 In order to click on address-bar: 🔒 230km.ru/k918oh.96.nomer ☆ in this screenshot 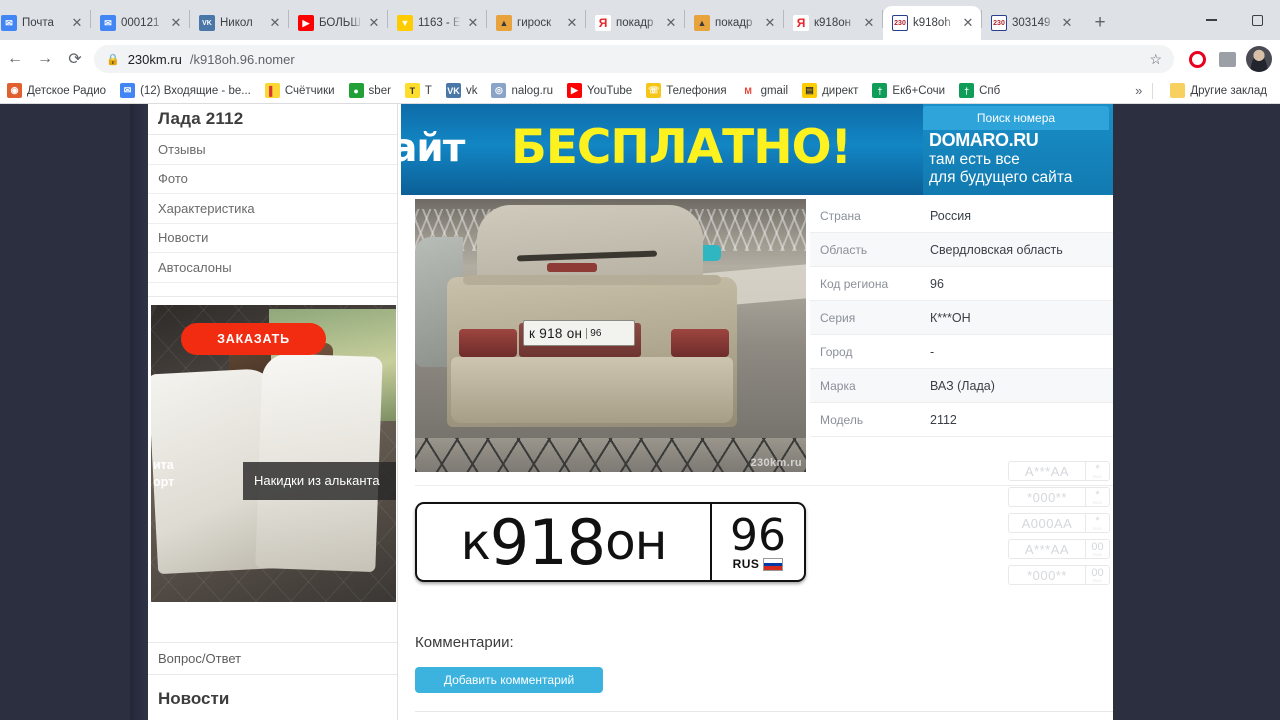, I will do `click(634, 59)`.